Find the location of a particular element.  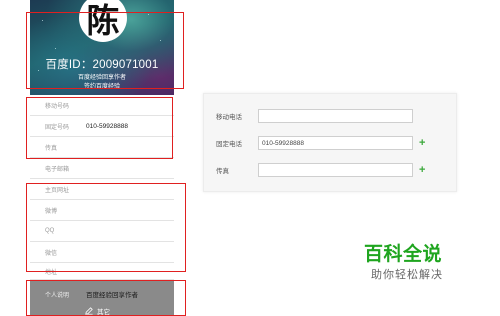

edit-row-mobile: 移动电话 is located at coordinates (314, 116).